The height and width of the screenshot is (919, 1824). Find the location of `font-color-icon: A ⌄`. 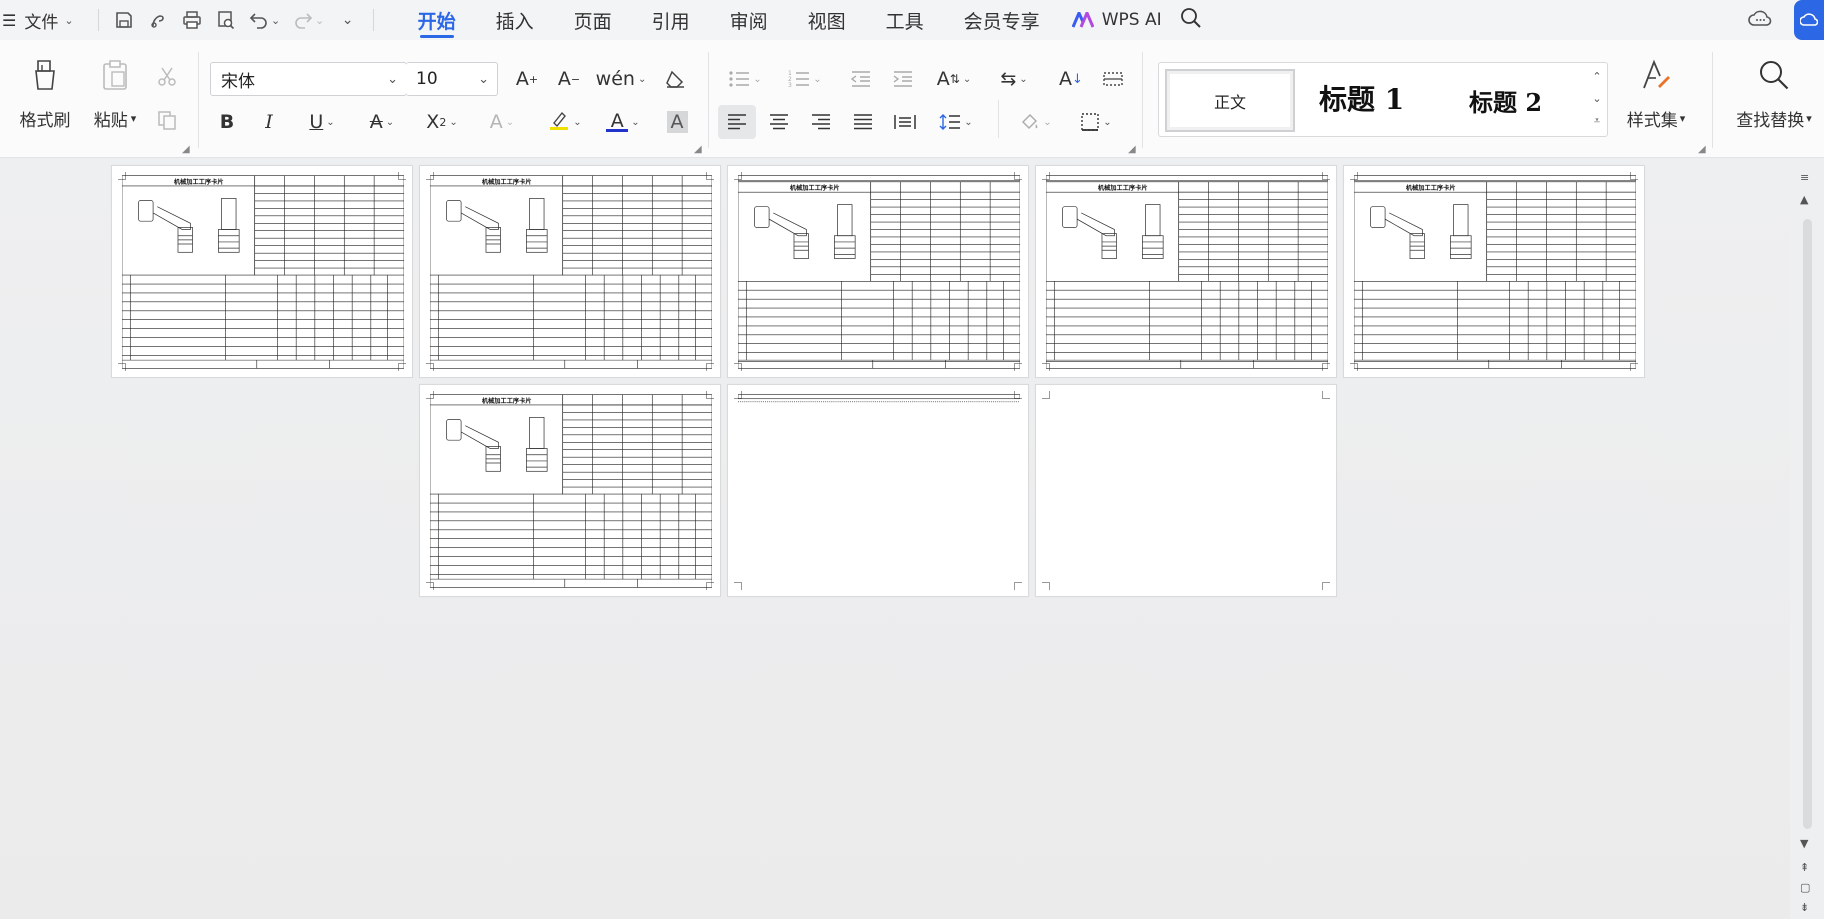

font-color-icon: A ⌄ is located at coordinates (623, 122).